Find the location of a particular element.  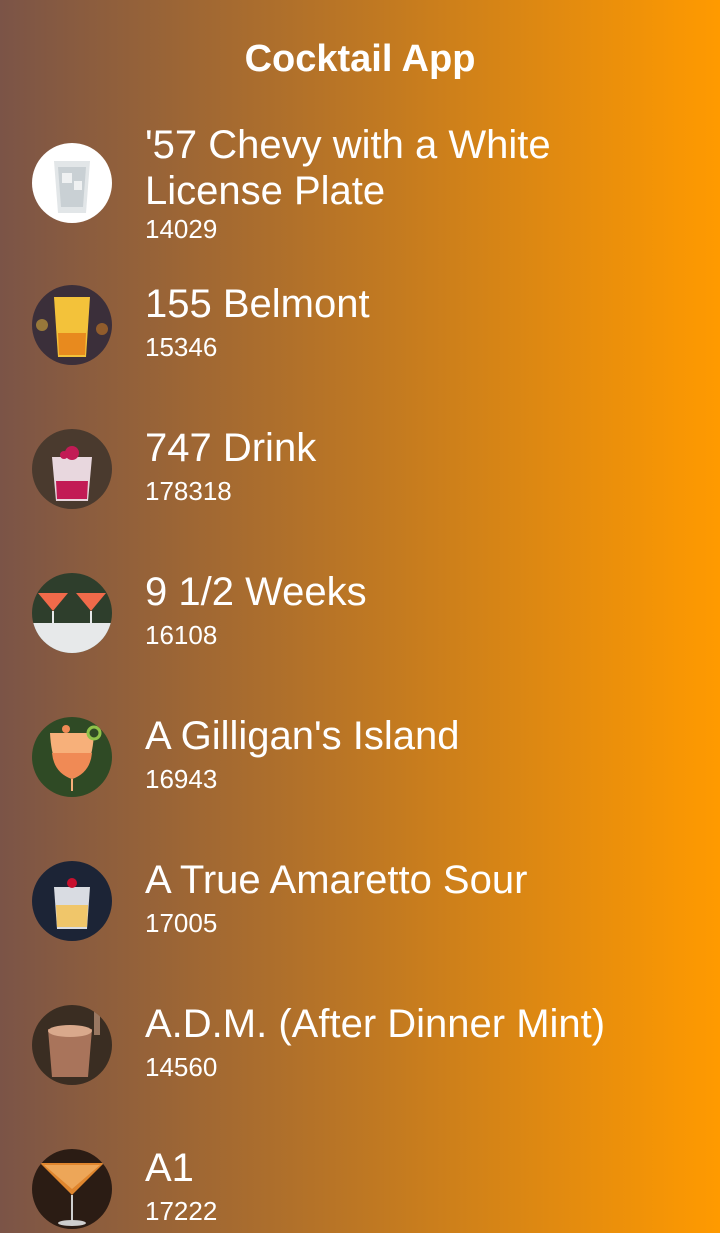

drink-id: 17005 is located at coordinates (181, 923).